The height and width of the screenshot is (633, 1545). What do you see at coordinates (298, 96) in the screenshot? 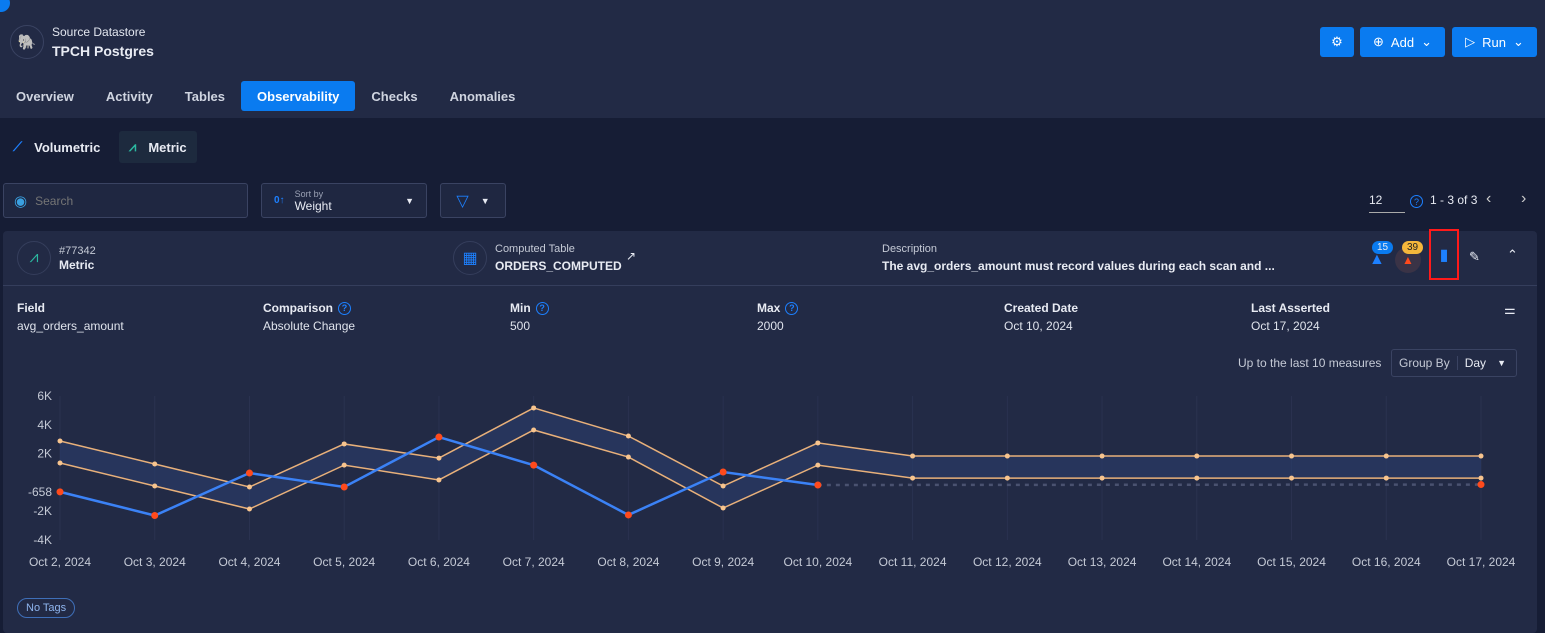
I see `tab-observability: Observability` at bounding box center [298, 96].